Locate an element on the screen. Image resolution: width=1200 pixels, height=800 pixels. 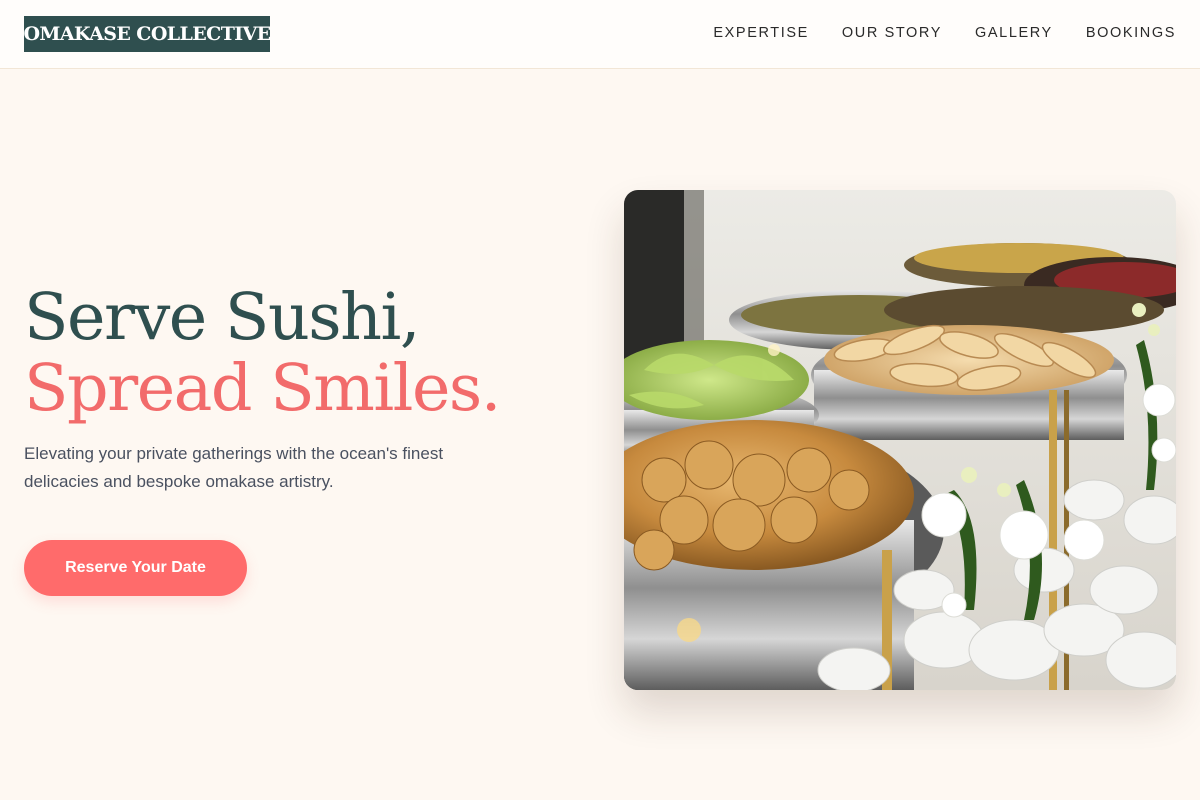
hero-headline: Serve Sushi, Spread Smiles. is located at coordinates (304, 353).